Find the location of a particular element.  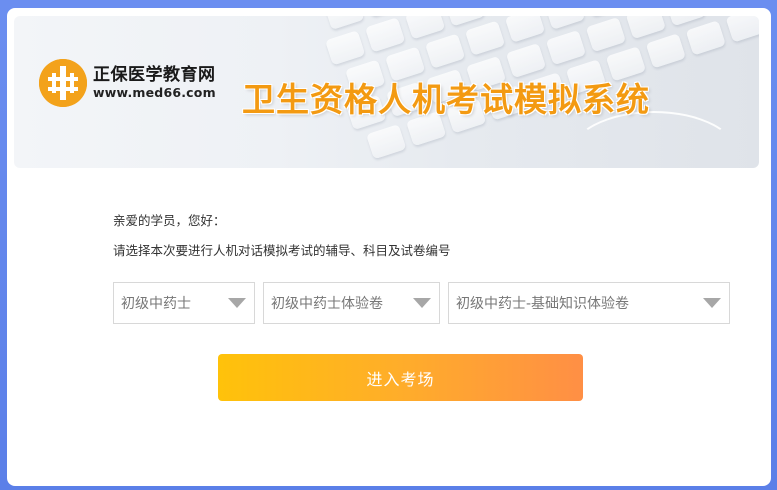

logo-name: 正保医学教育网 is located at coordinates (154, 75).